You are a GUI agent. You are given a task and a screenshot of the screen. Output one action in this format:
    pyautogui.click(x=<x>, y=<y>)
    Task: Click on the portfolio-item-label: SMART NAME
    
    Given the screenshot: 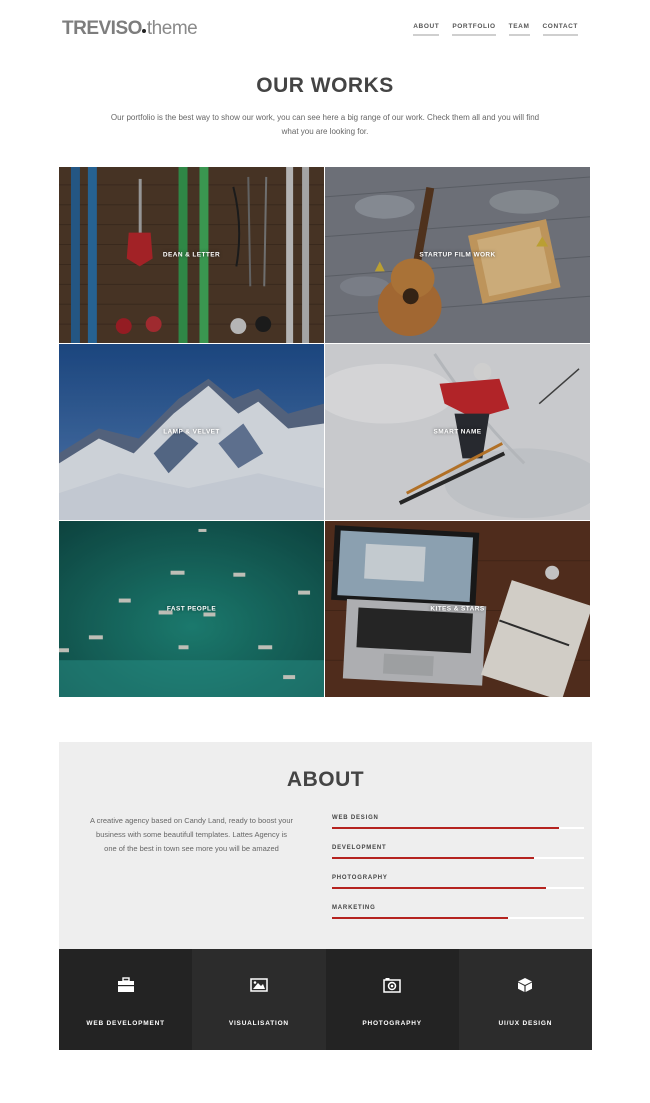 What is the action you would take?
    pyautogui.click(x=457, y=432)
    